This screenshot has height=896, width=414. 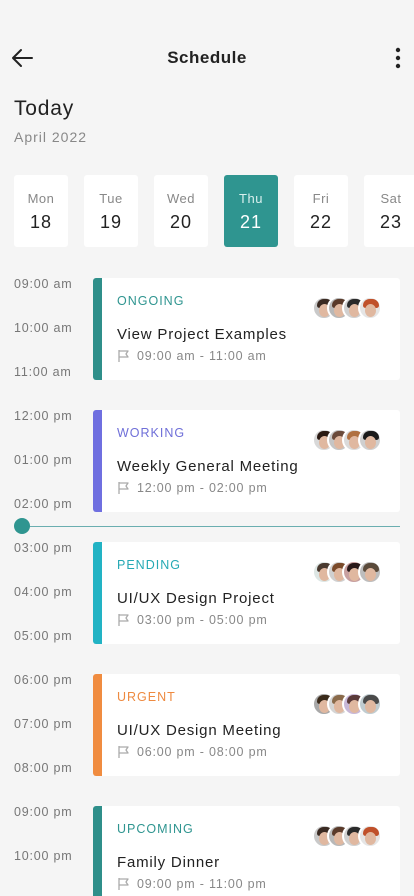 What do you see at coordinates (202, 752) in the screenshot?
I see `event-time: 06:00 pm - 08:00 pm` at bounding box center [202, 752].